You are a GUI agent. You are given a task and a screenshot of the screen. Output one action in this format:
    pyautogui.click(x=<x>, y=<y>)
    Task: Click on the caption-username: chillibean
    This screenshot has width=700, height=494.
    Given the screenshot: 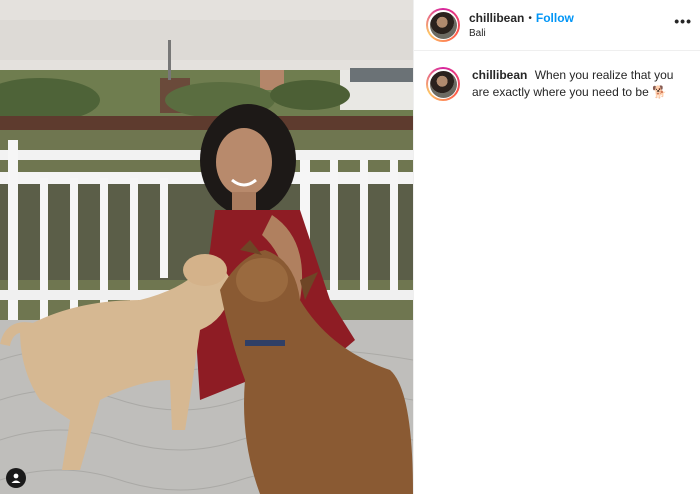 What is the action you would take?
    pyautogui.click(x=499, y=75)
    